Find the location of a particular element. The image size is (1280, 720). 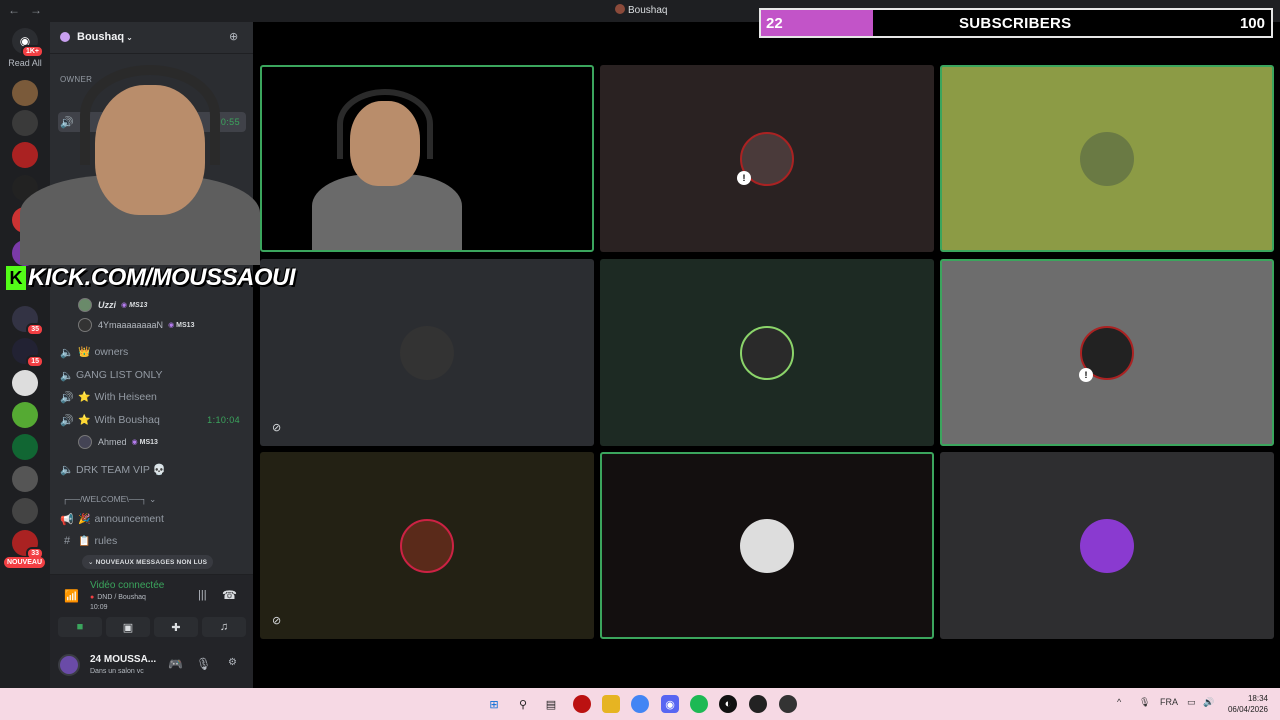

channel-label: rules is located at coordinates (106, 541).